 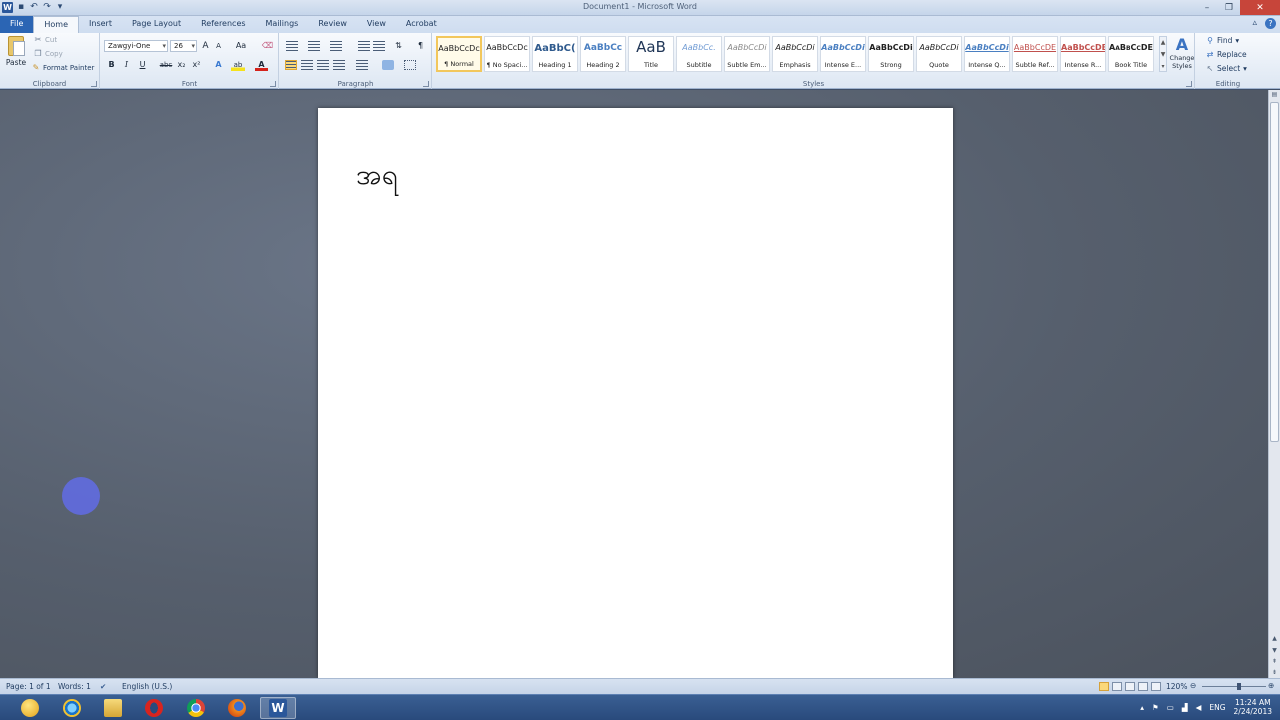 I want to click on show-hidden-icons-icon: ▴, so click(x=1142, y=707).